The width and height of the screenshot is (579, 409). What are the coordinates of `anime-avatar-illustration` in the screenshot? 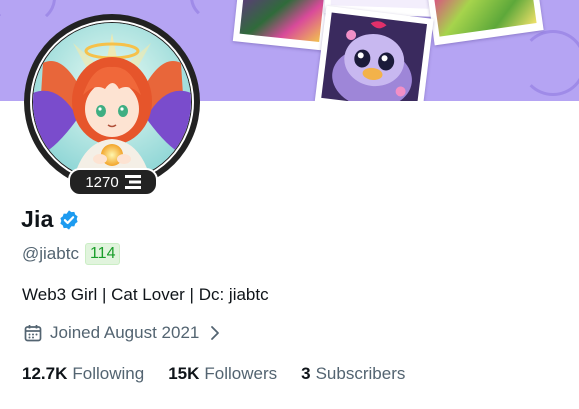 It's located at (112, 102).